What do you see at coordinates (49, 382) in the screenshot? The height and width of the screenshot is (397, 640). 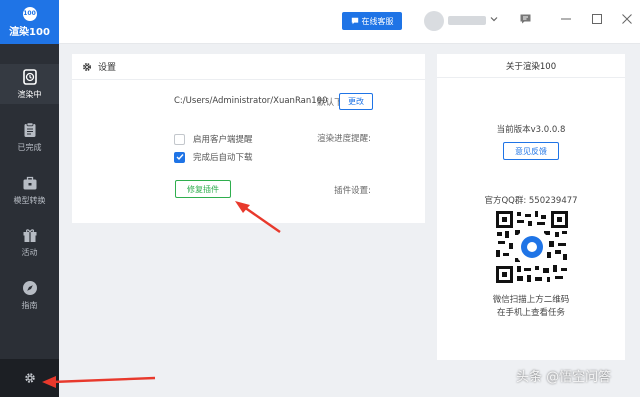 I see `arrow-head-settings` at bounding box center [49, 382].